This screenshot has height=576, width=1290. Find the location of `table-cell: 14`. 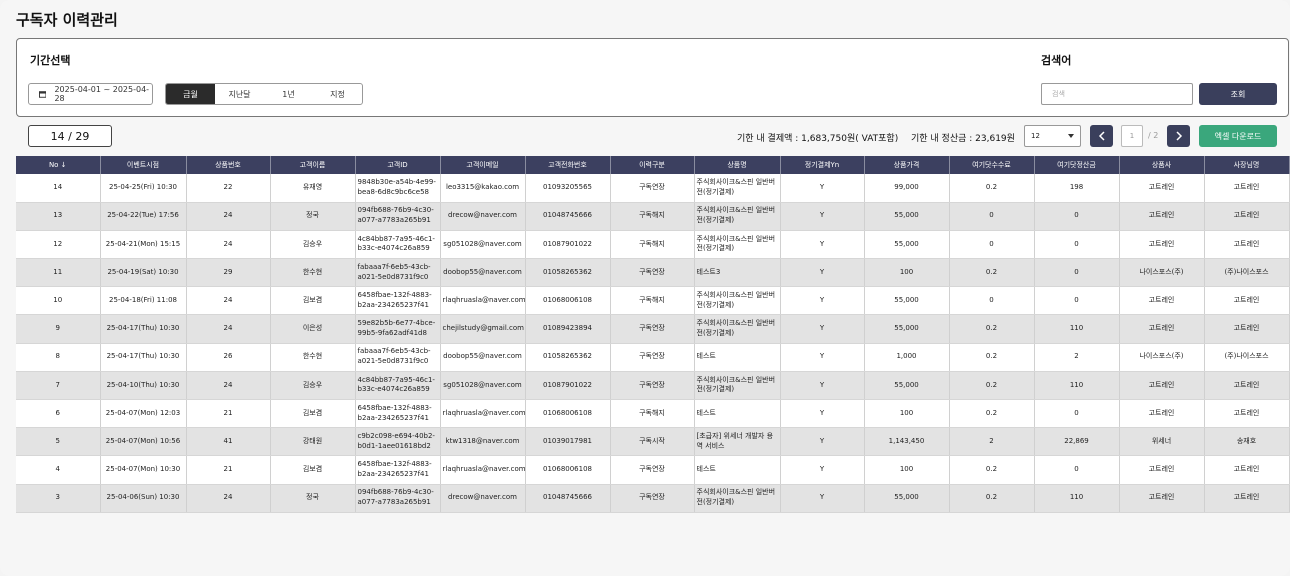

table-cell: 14 is located at coordinates (58, 188).